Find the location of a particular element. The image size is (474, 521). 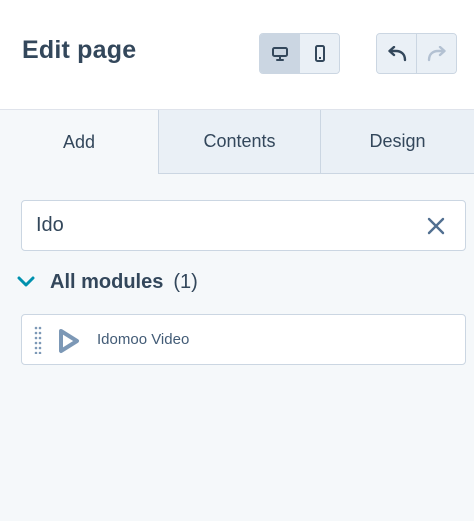

close-icon is located at coordinates (436, 226).